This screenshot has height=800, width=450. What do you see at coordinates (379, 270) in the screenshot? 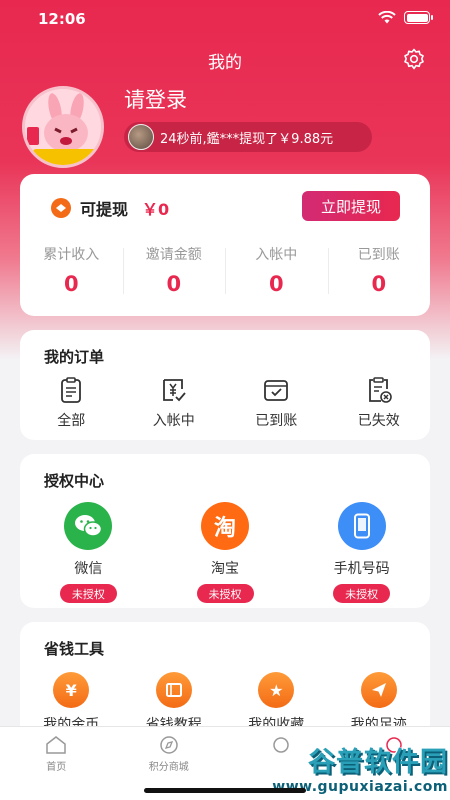
I see `stat-received: 已到账 0` at bounding box center [379, 270].